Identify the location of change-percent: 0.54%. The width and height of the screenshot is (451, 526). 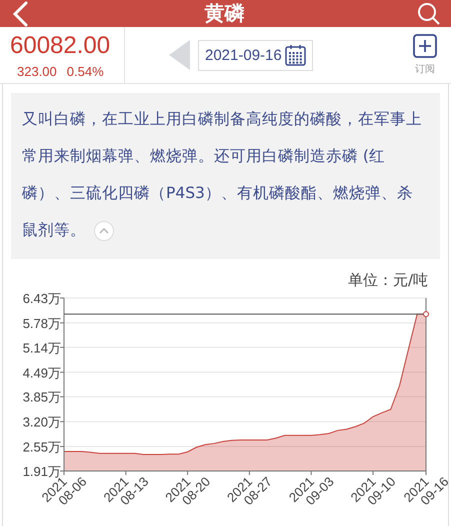
(85, 71).